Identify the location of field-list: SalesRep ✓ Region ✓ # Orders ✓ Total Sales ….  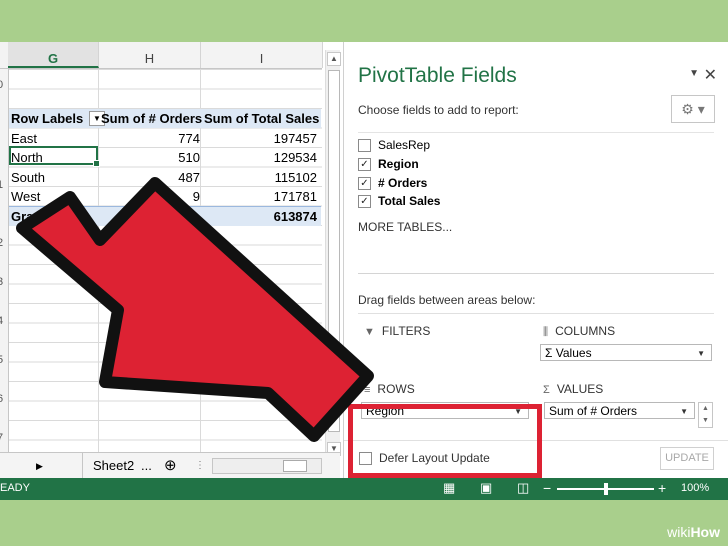
(536, 203).